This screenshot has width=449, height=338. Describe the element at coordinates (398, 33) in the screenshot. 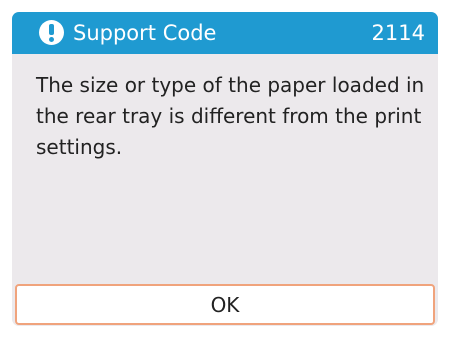

I see `support-code-number: 2114` at that location.